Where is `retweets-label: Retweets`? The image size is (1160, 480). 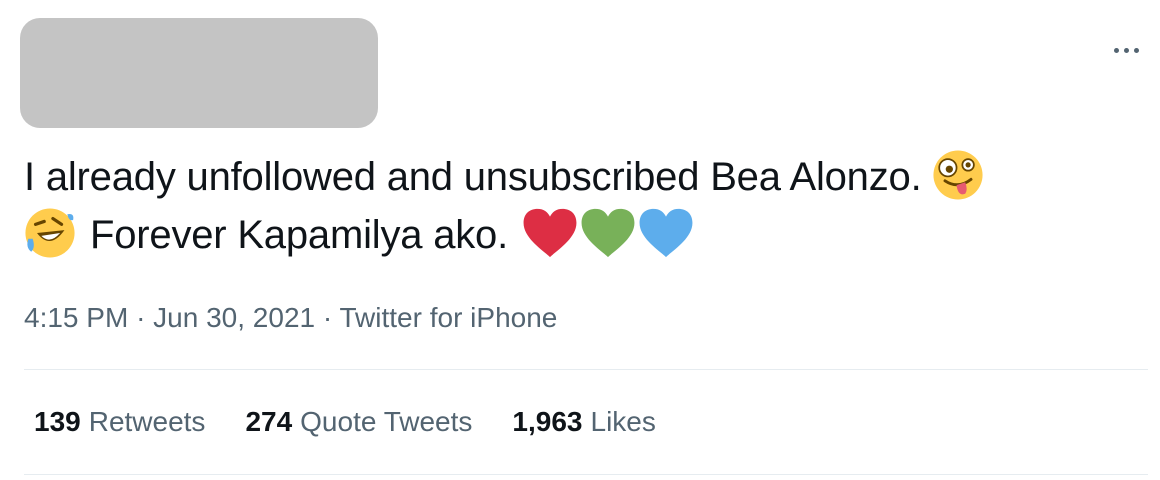 retweets-label: Retweets is located at coordinates (147, 421).